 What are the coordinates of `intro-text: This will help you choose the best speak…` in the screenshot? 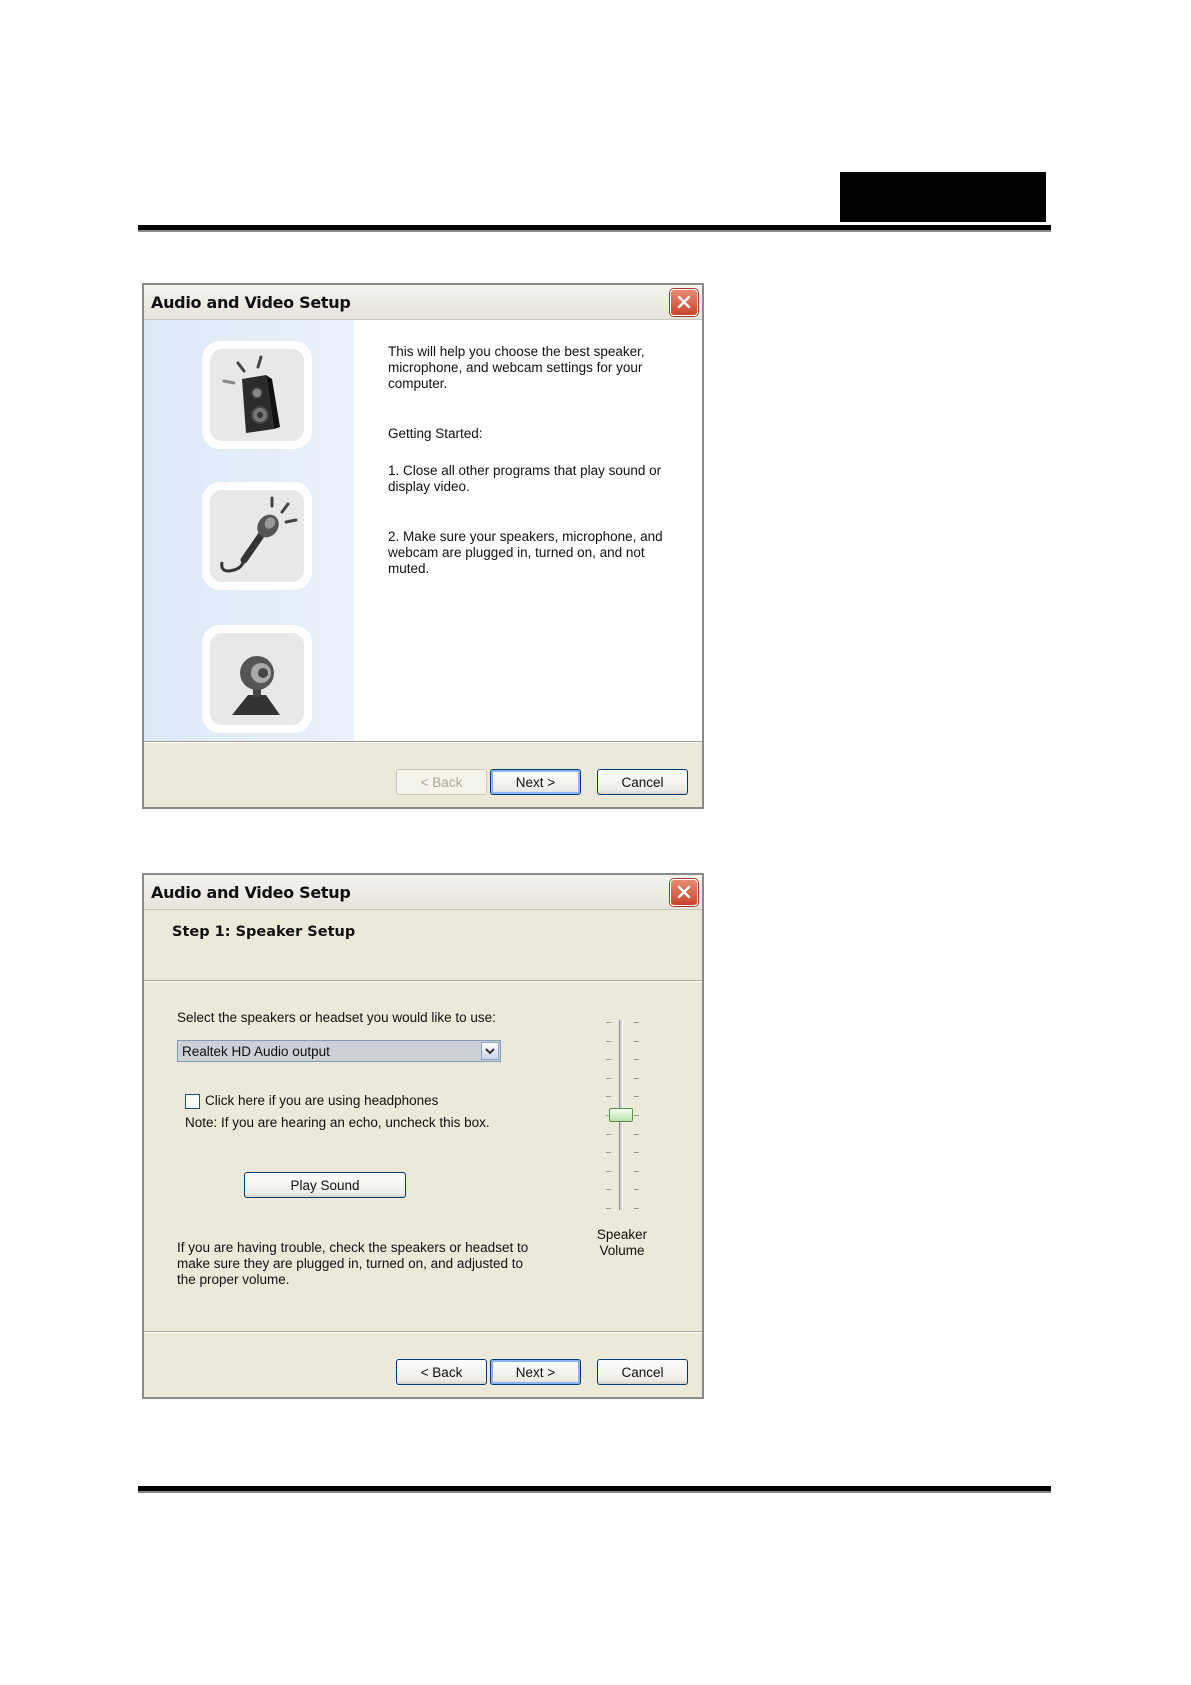 It's located at (516, 367).